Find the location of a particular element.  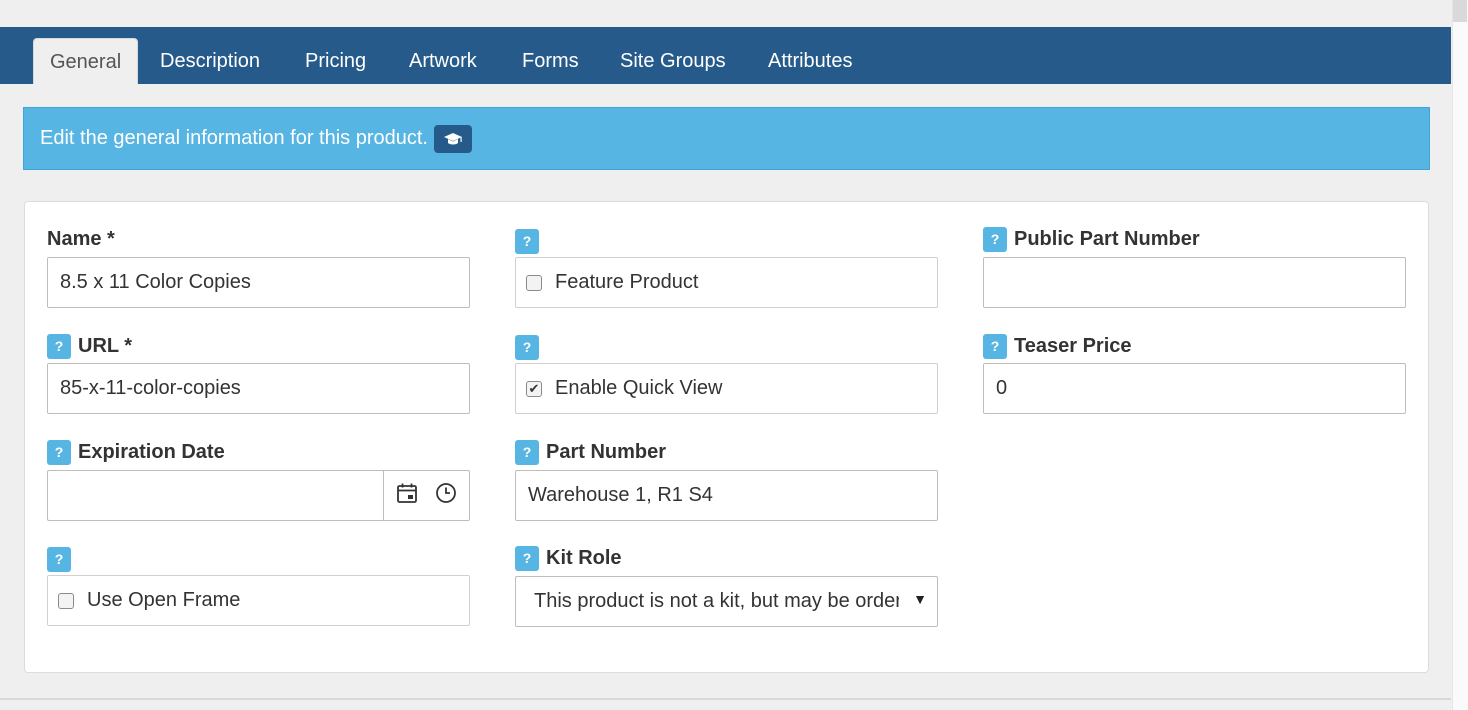

use-open-frame-field: Use Open Frame is located at coordinates (258, 600).